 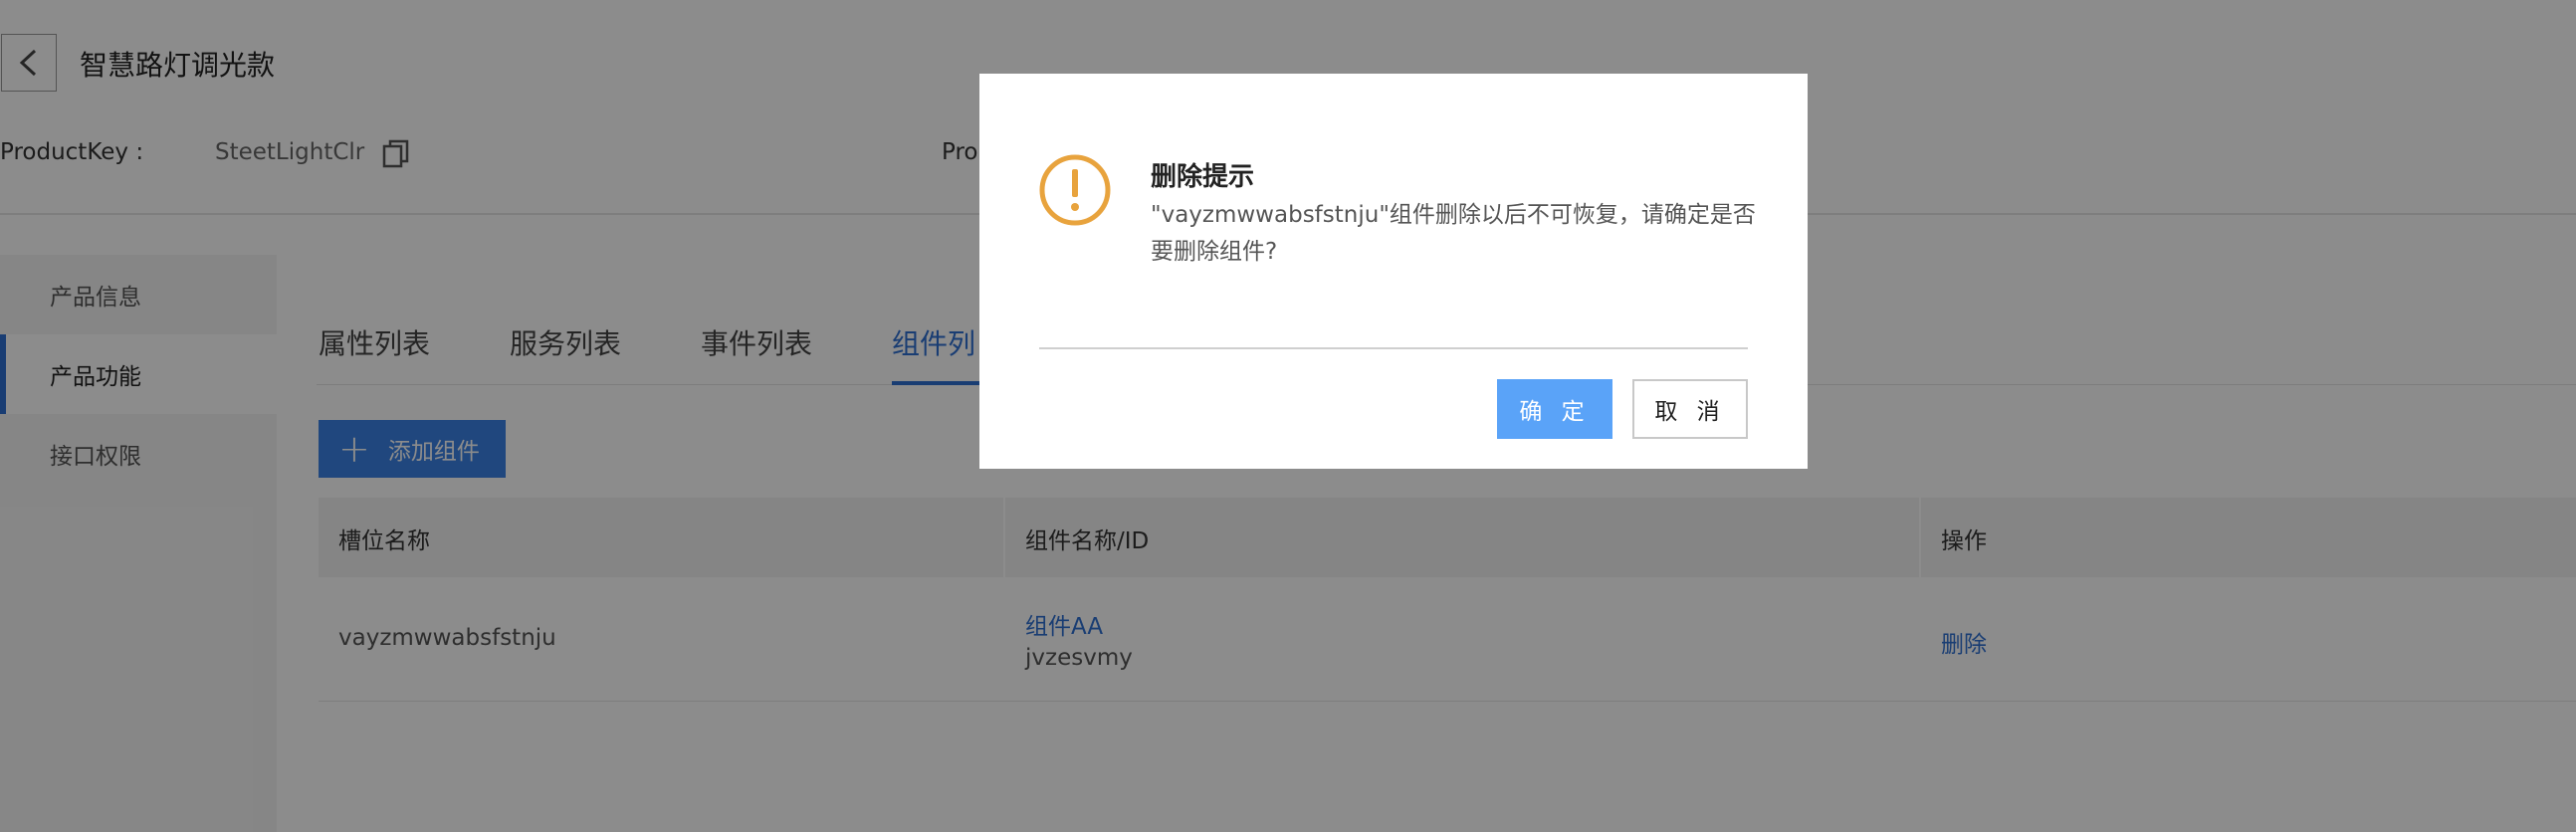 What do you see at coordinates (1203, 177) in the screenshot?
I see `dialog-title: 删除提示` at bounding box center [1203, 177].